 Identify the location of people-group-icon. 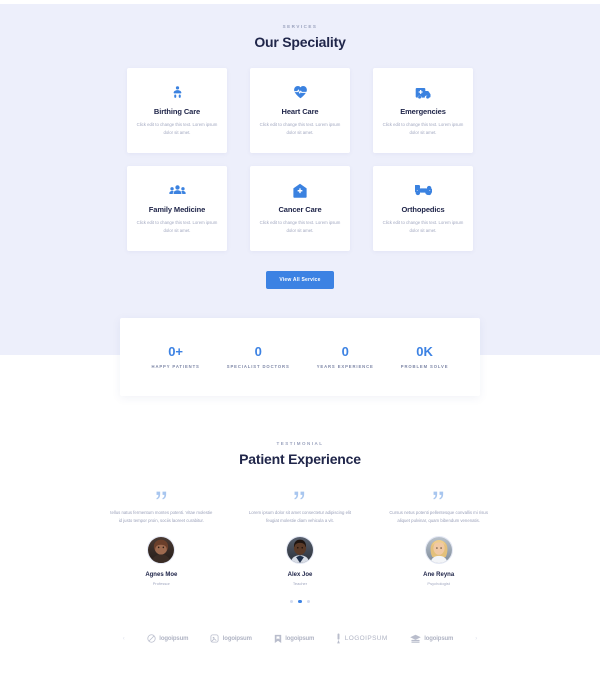
(177, 190).